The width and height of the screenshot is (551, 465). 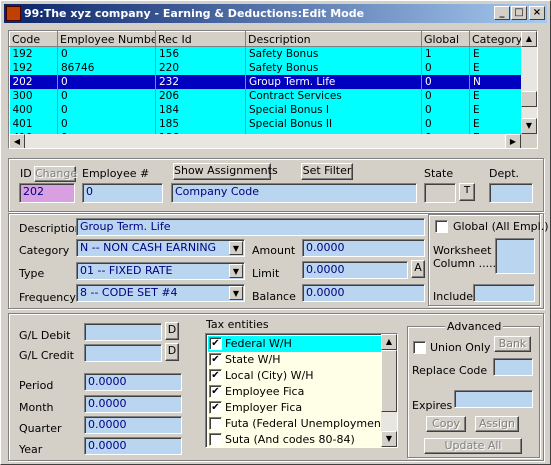 What do you see at coordinates (264, 407) in the screenshot?
I see `tax-label: Employer Fica` at bounding box center [264, 407].